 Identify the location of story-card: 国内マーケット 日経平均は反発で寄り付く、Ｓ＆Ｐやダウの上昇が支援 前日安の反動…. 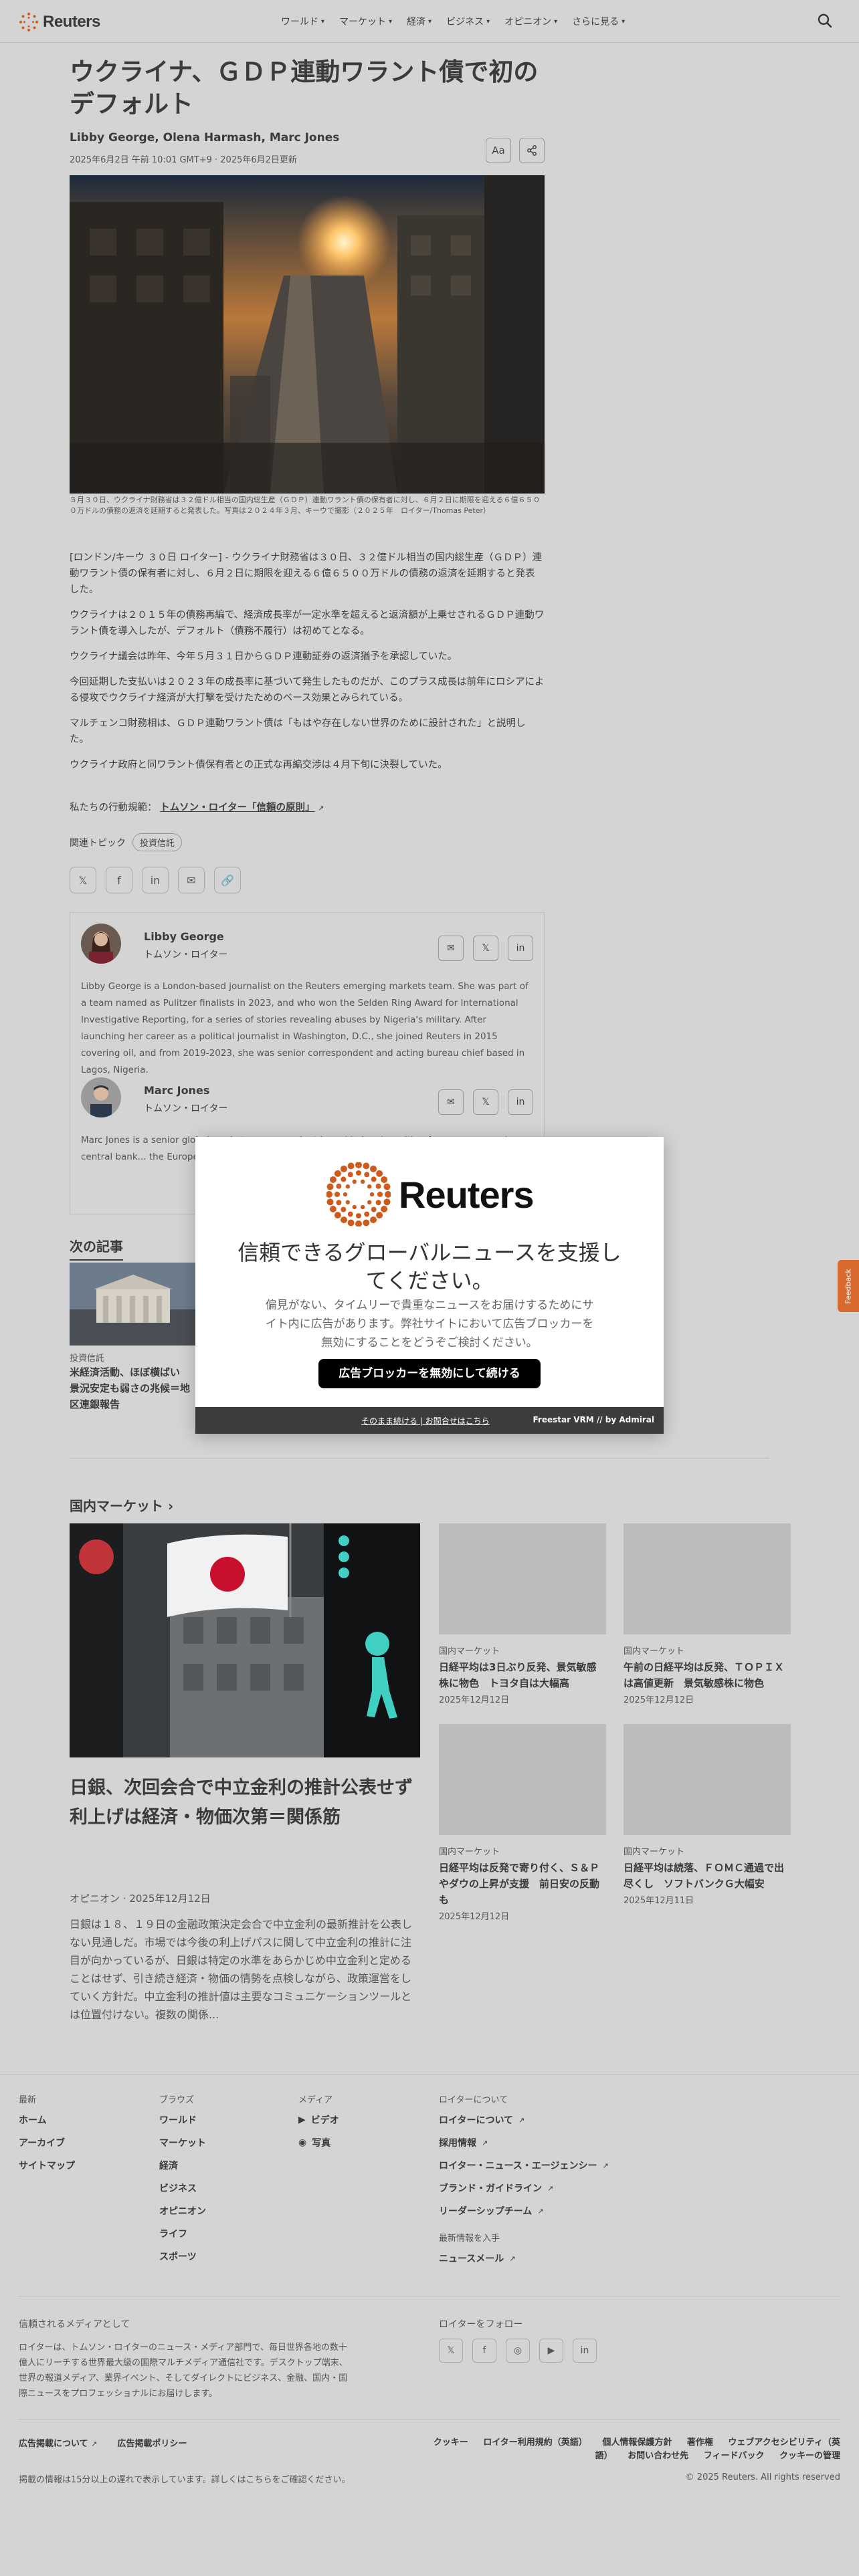
(522, 1823).